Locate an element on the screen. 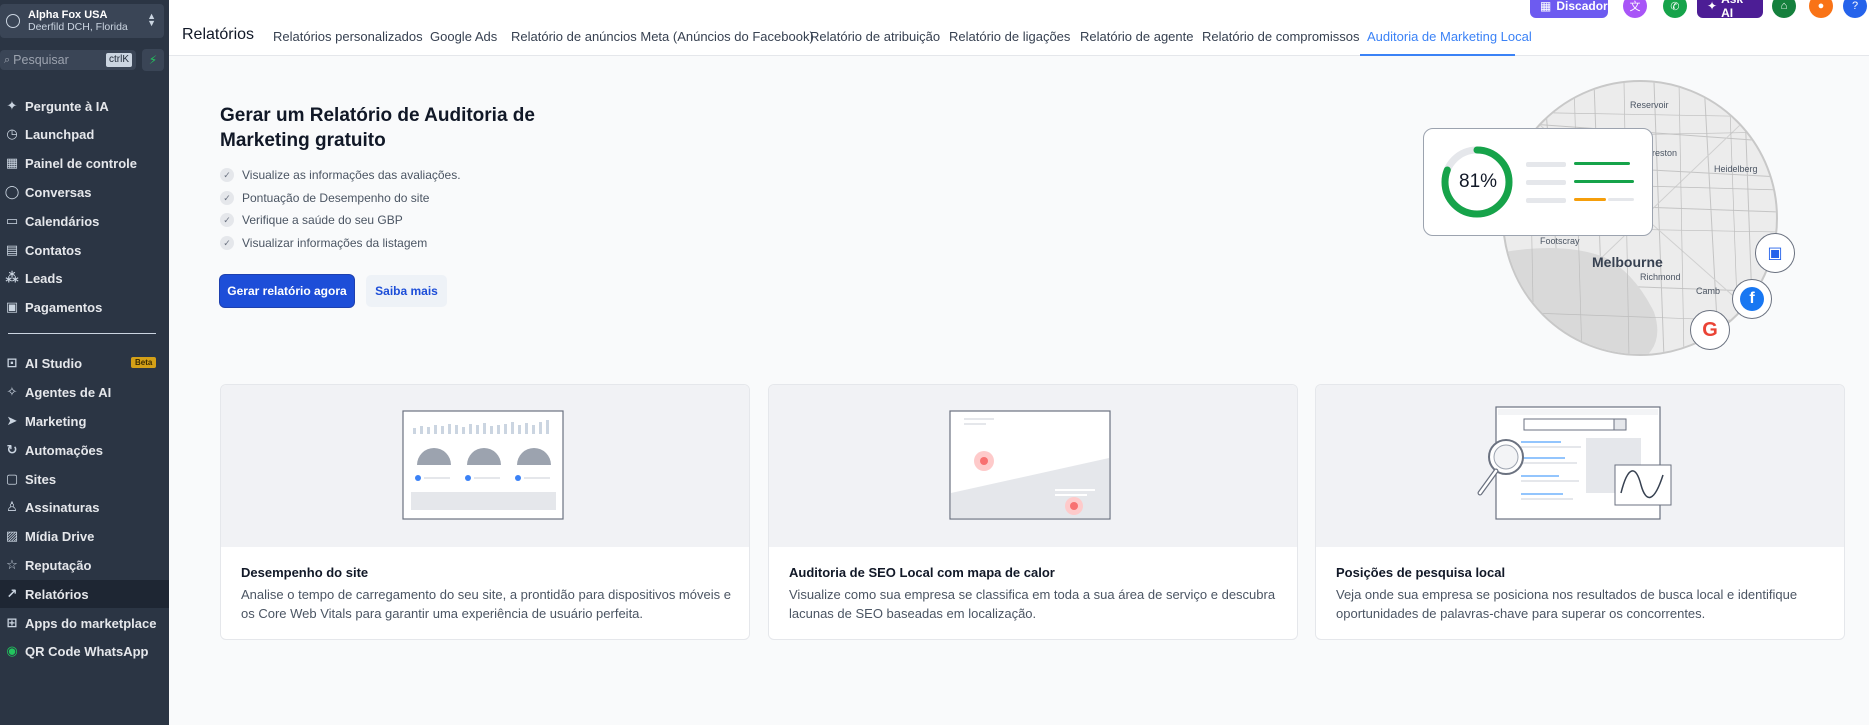  feature-label: Verifique a saúde do seu GBP is located at coordinates (322, 220).